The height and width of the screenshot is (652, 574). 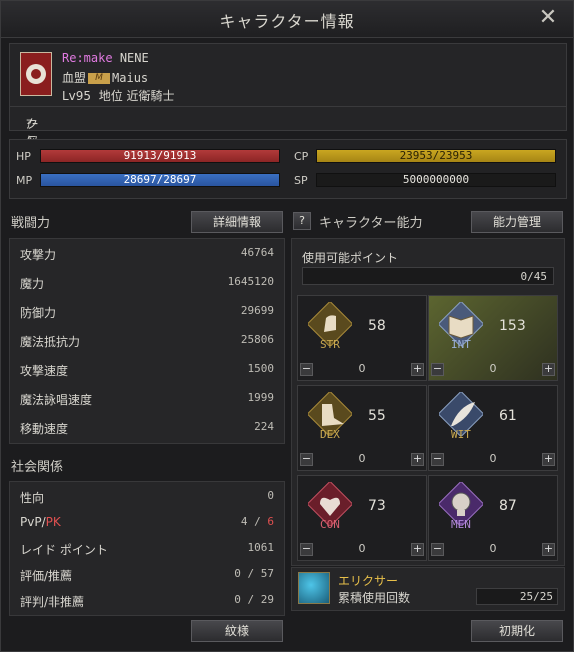 What do you see at coordinates (24, 180) in the screenshot?
I see `mp-label: MP` at bounding box center [24, 180].